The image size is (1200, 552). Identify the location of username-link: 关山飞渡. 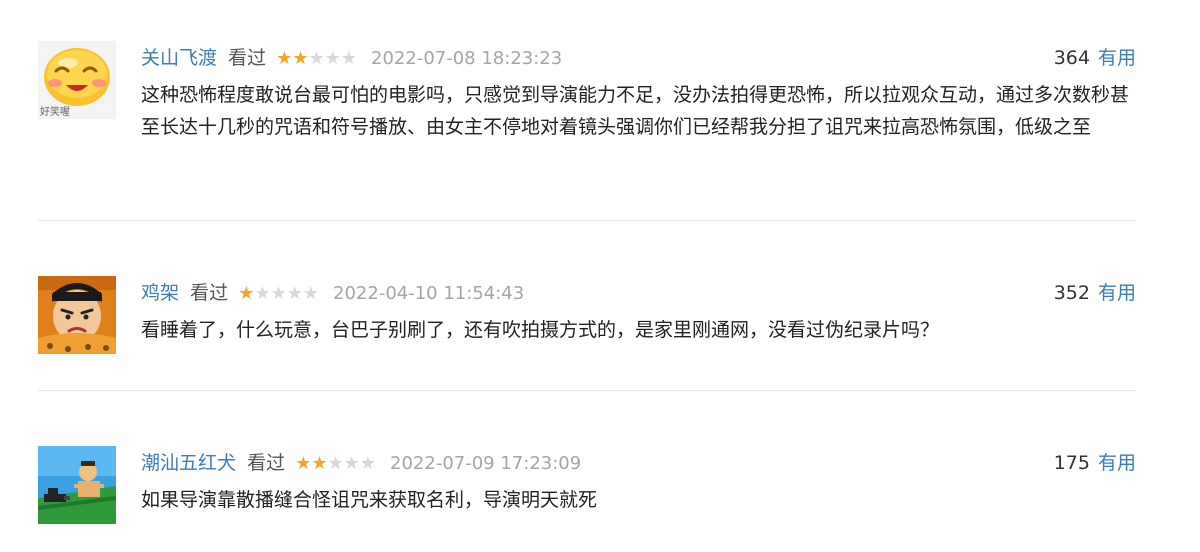
(179, 58).